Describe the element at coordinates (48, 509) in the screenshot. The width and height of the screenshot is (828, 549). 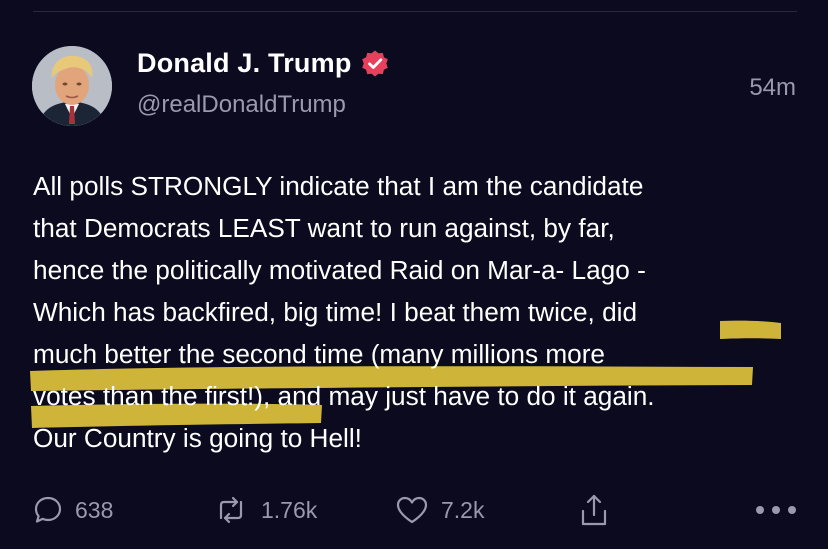
I see `speech-bubble-icon` at that location.